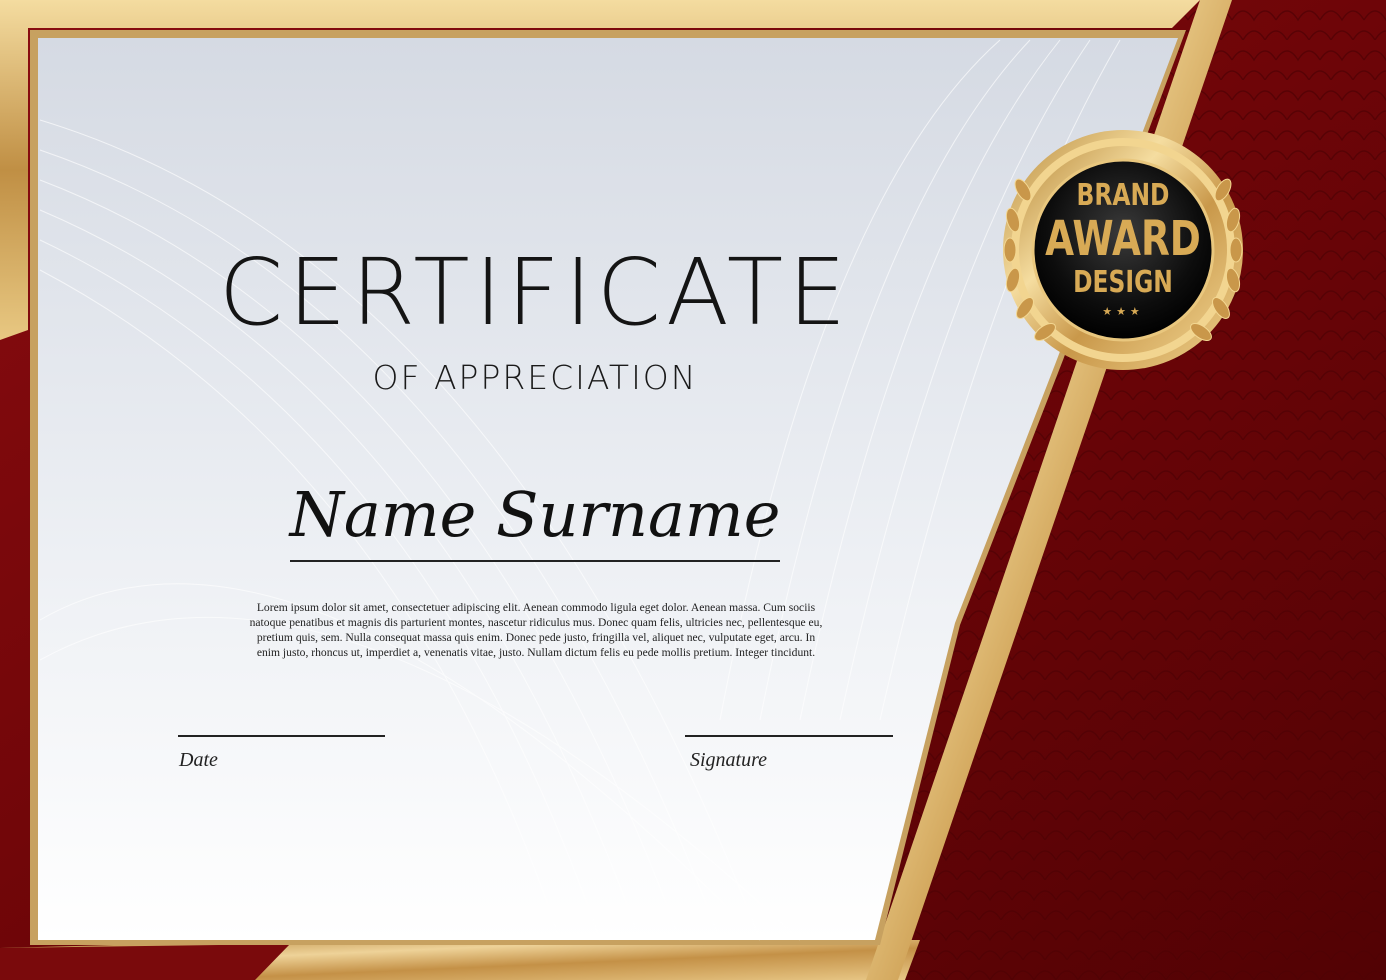  What do you see at coordinates (789, 736) in the screenshot?
I see `signature-line` at bounding box center [789, 736].